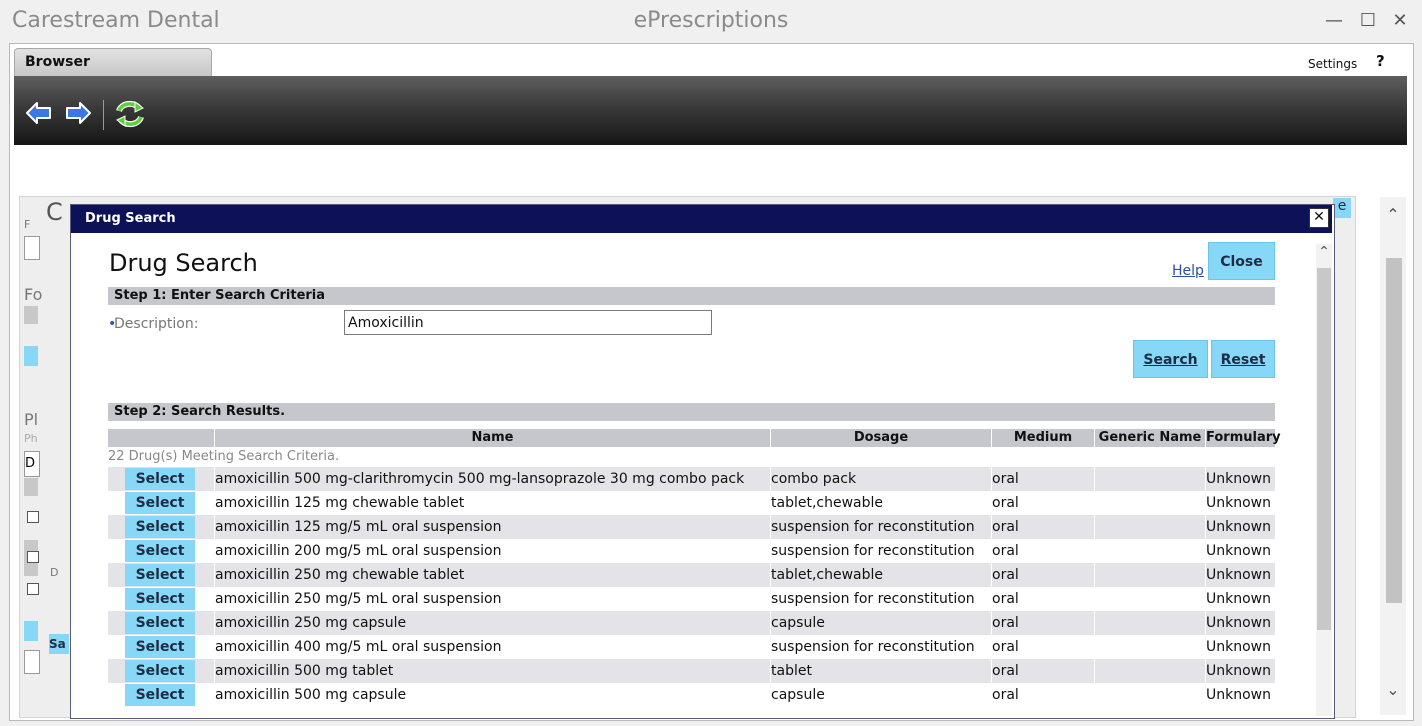  I want to click on scroll-up-icon: ⌃, so click(1393, 214).